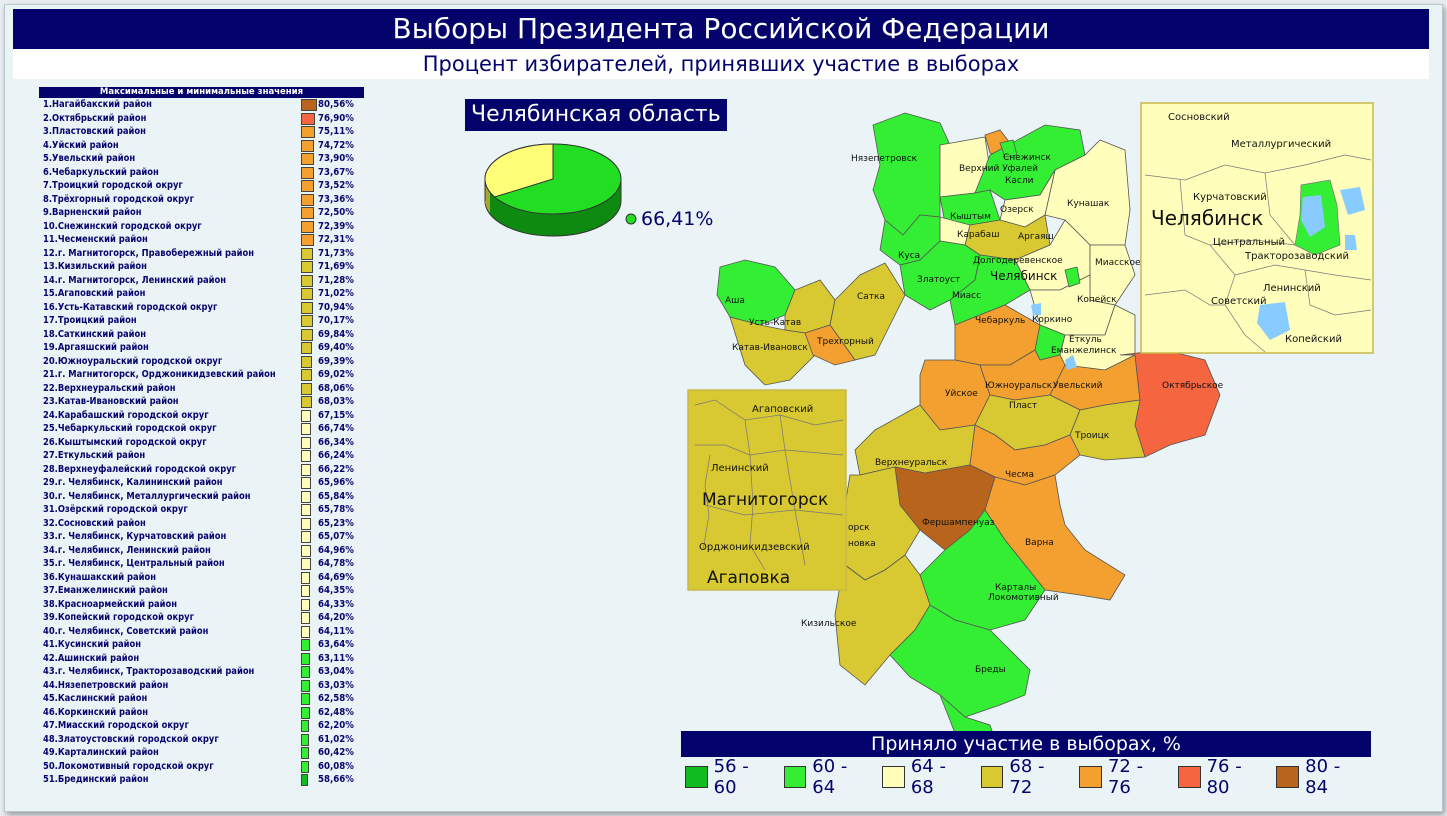  What do you see at coordinates (1118, 263) in the screenshot?
I see `map-label: Миасское` at bounding box center [1118, 263].